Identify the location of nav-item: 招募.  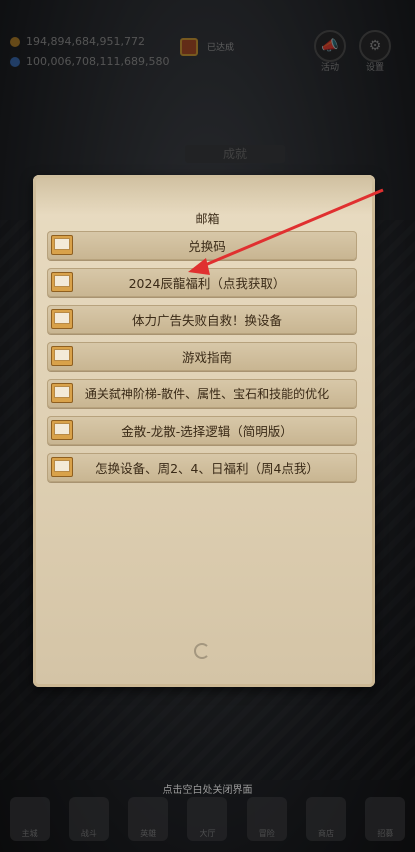
(385, 819).